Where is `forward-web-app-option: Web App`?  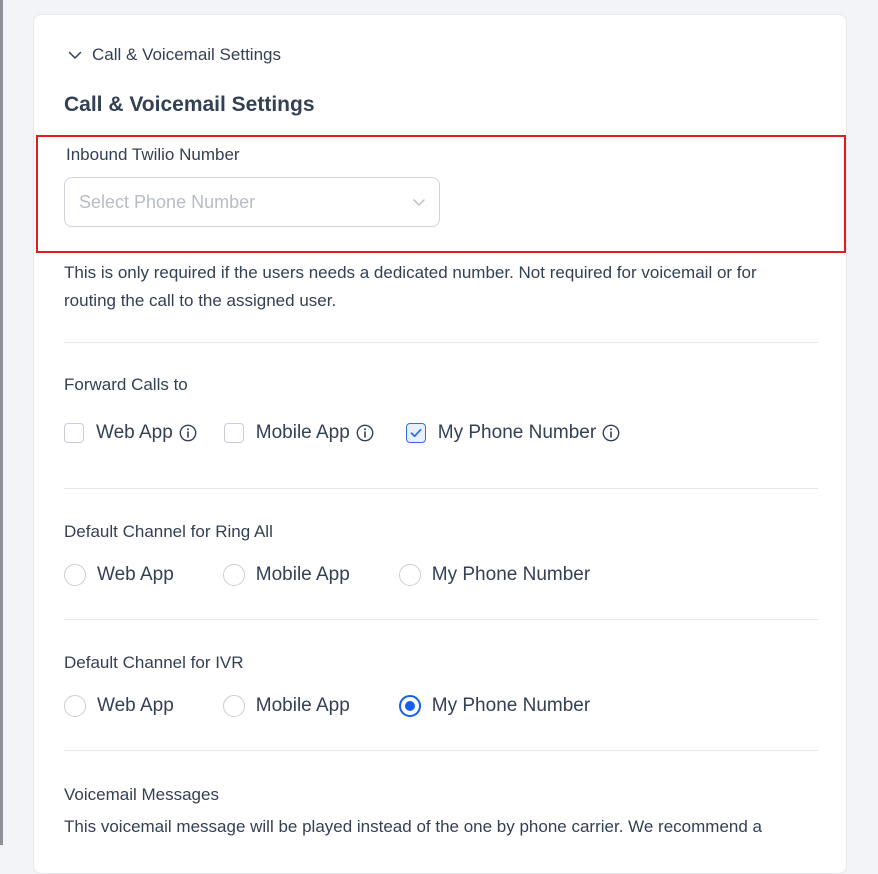
forward-web-app-option: Web App is located at coordinates (130, 433).